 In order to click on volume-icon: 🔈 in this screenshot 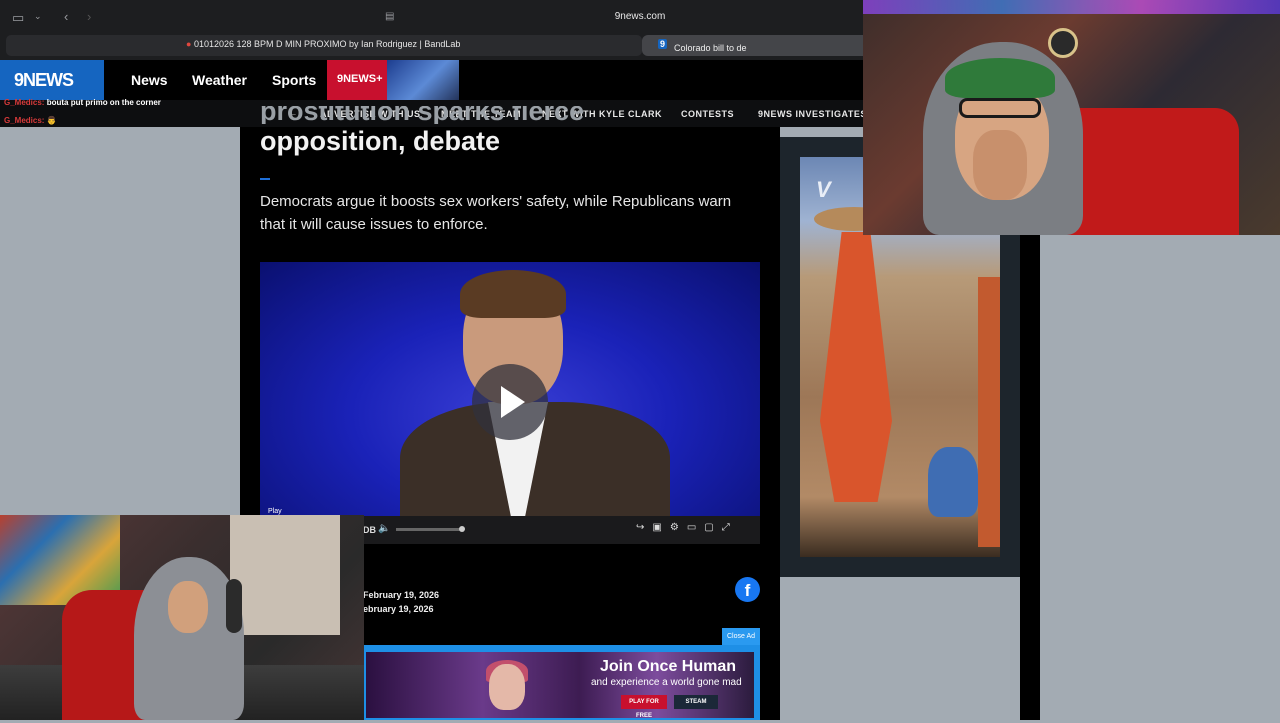, I will do `click(384, 528)`.